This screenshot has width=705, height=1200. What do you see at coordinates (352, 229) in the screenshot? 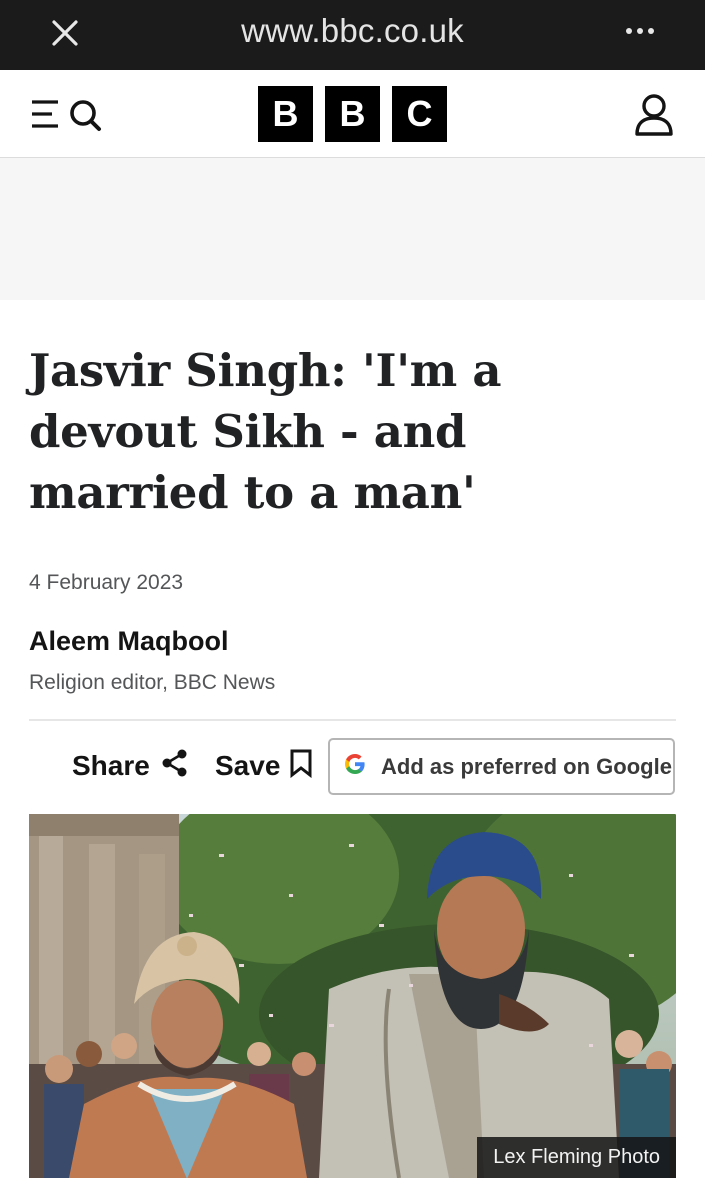
I see `ad-placeholder` at bounding box center [352, 229].